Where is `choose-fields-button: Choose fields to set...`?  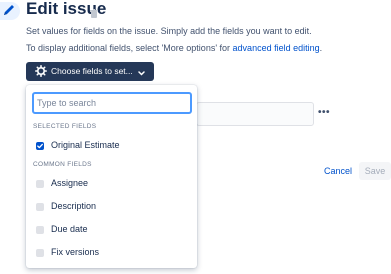
choose-fields-button: Choose fields to set... is located at coordinates (90, 71).